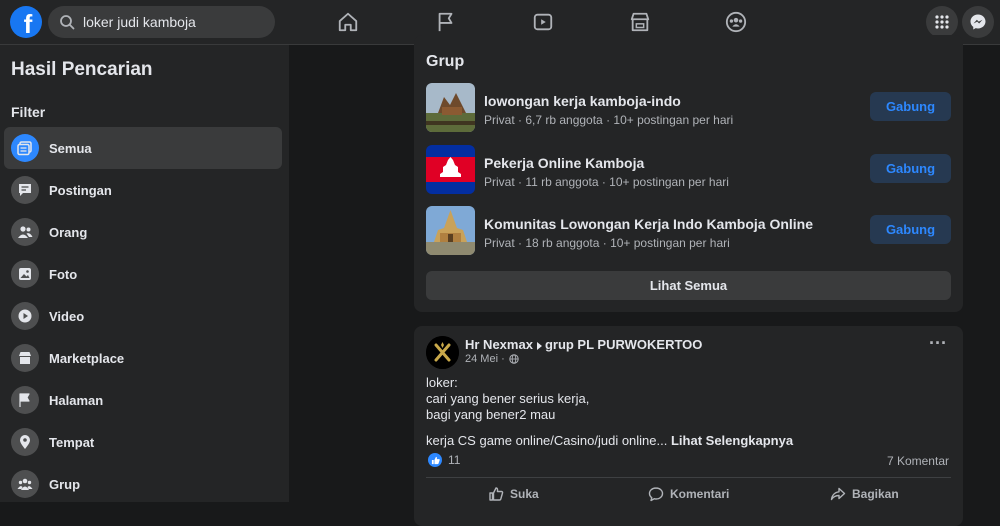 The image size is (1000, 526). What do you see at coordinates (918, 461) in the screenshot?
I see `comment-count: 7 Komentar` at bounding box center [918, 461].